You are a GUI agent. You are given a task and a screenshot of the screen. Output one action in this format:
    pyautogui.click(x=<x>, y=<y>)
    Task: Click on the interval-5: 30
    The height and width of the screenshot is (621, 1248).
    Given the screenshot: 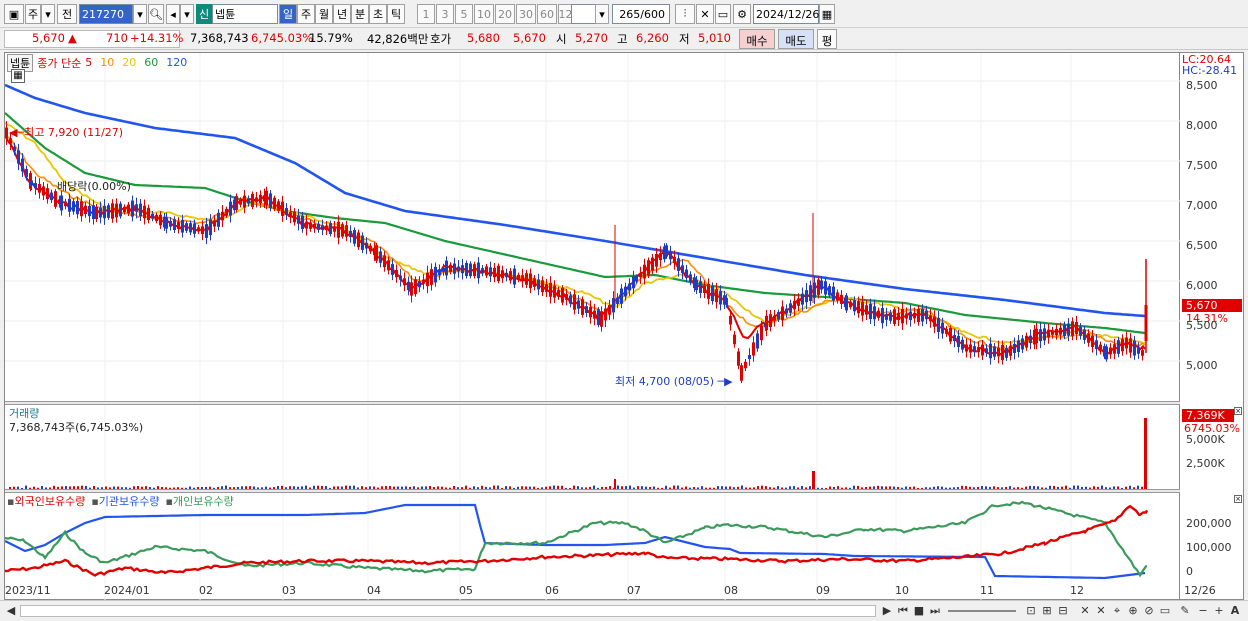 What is the action you would take?
    pyautogui.click(x=526, y=14)
    